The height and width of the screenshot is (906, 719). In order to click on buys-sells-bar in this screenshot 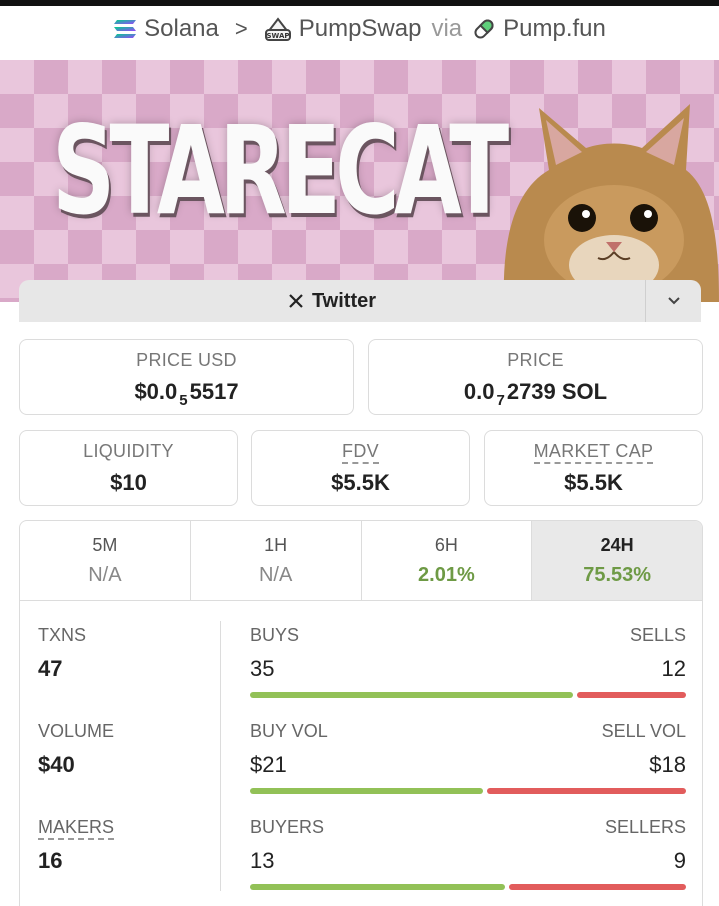, I will do `click(468, 695)`.